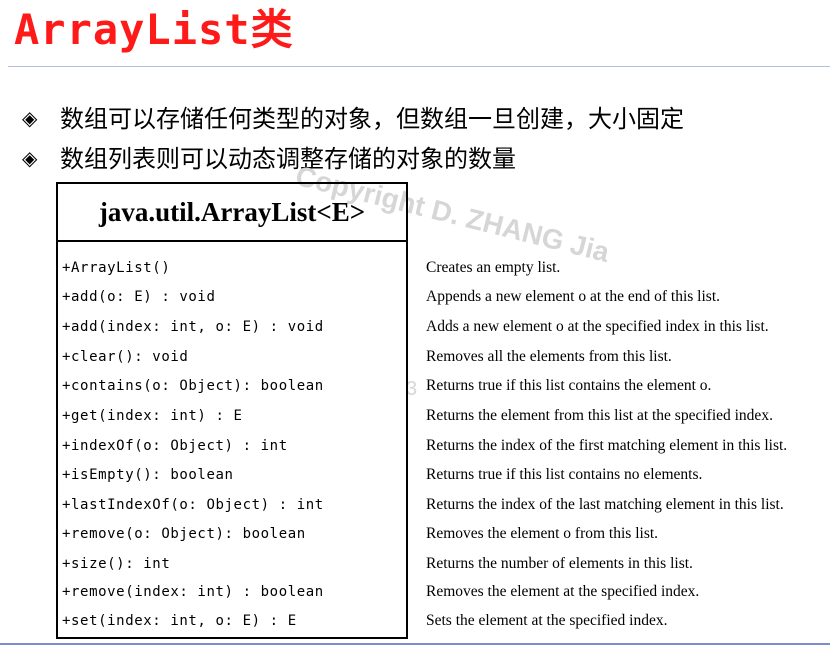  I want to click on method-description: Removes the element o from this list., so click(542, 533).